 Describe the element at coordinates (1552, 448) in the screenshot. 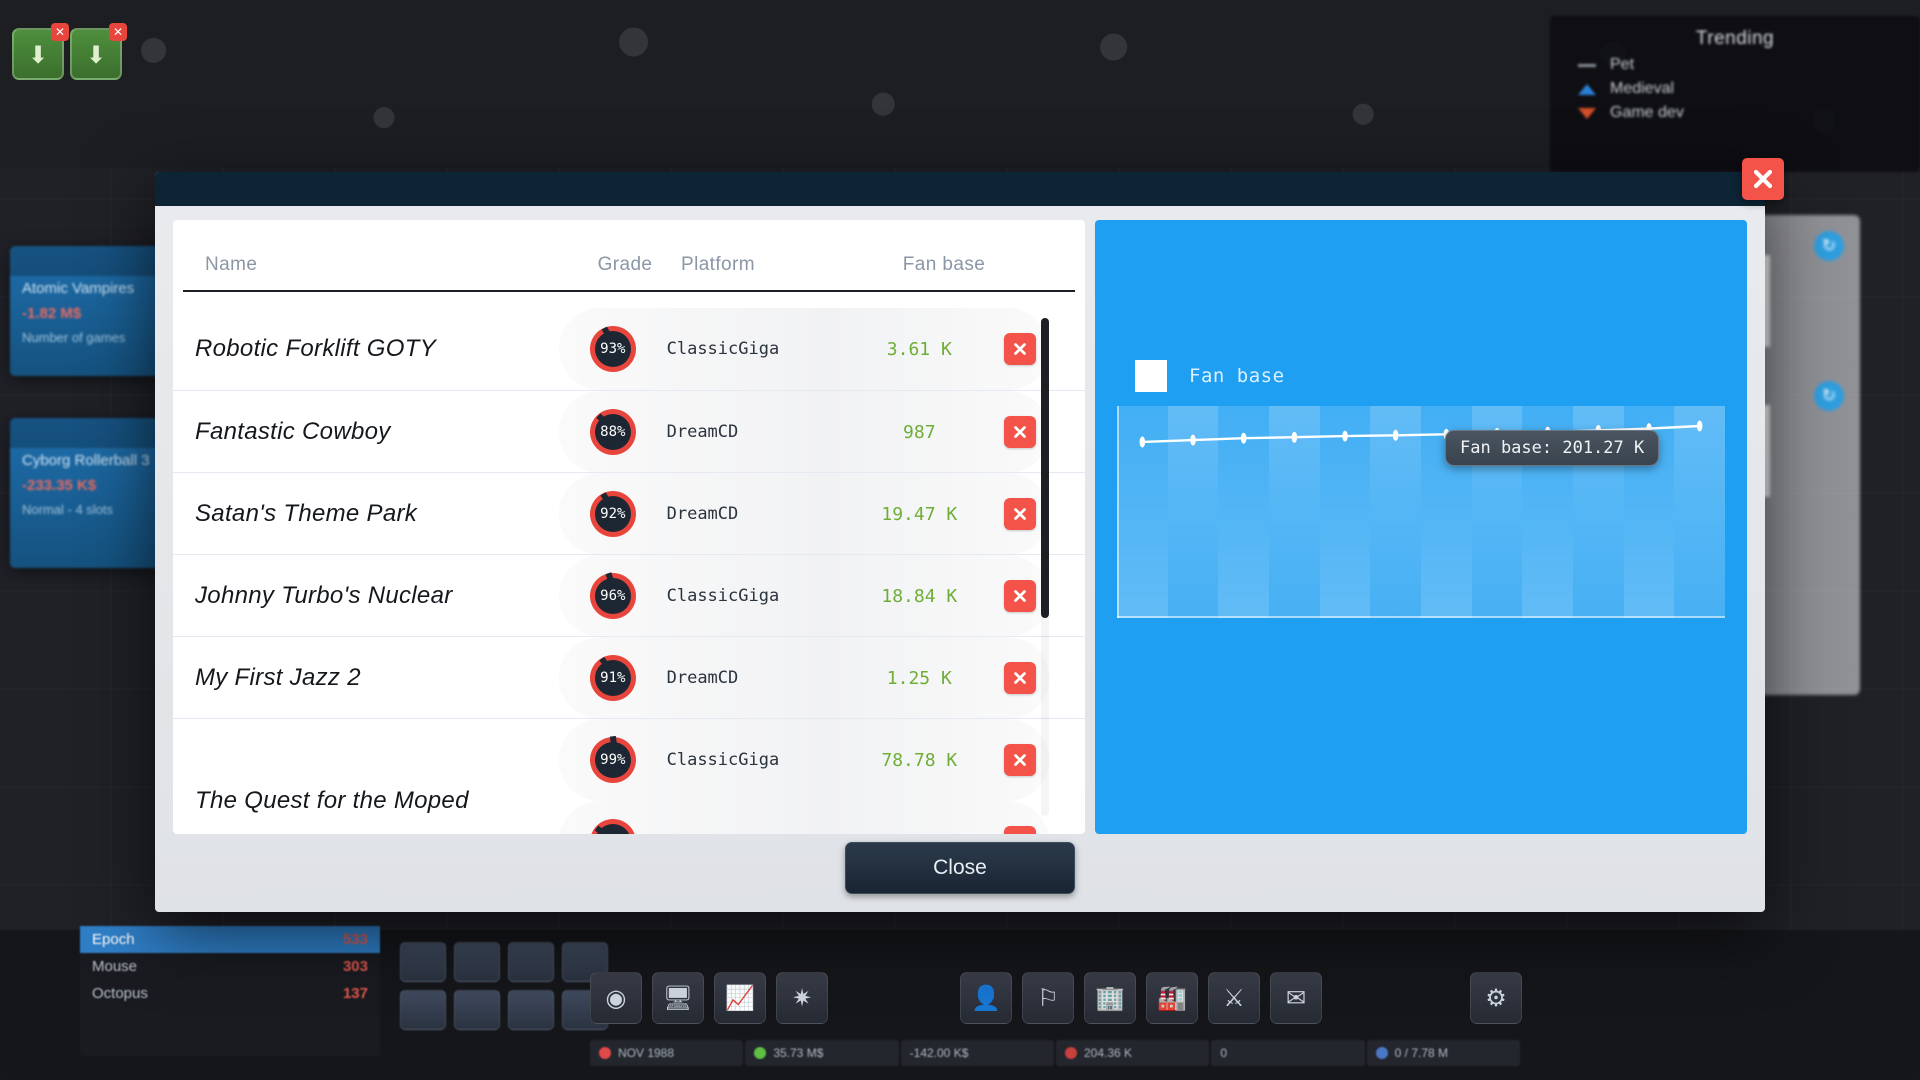

I see `chart-tooltip: Fan base: 201.27 K` at that location.